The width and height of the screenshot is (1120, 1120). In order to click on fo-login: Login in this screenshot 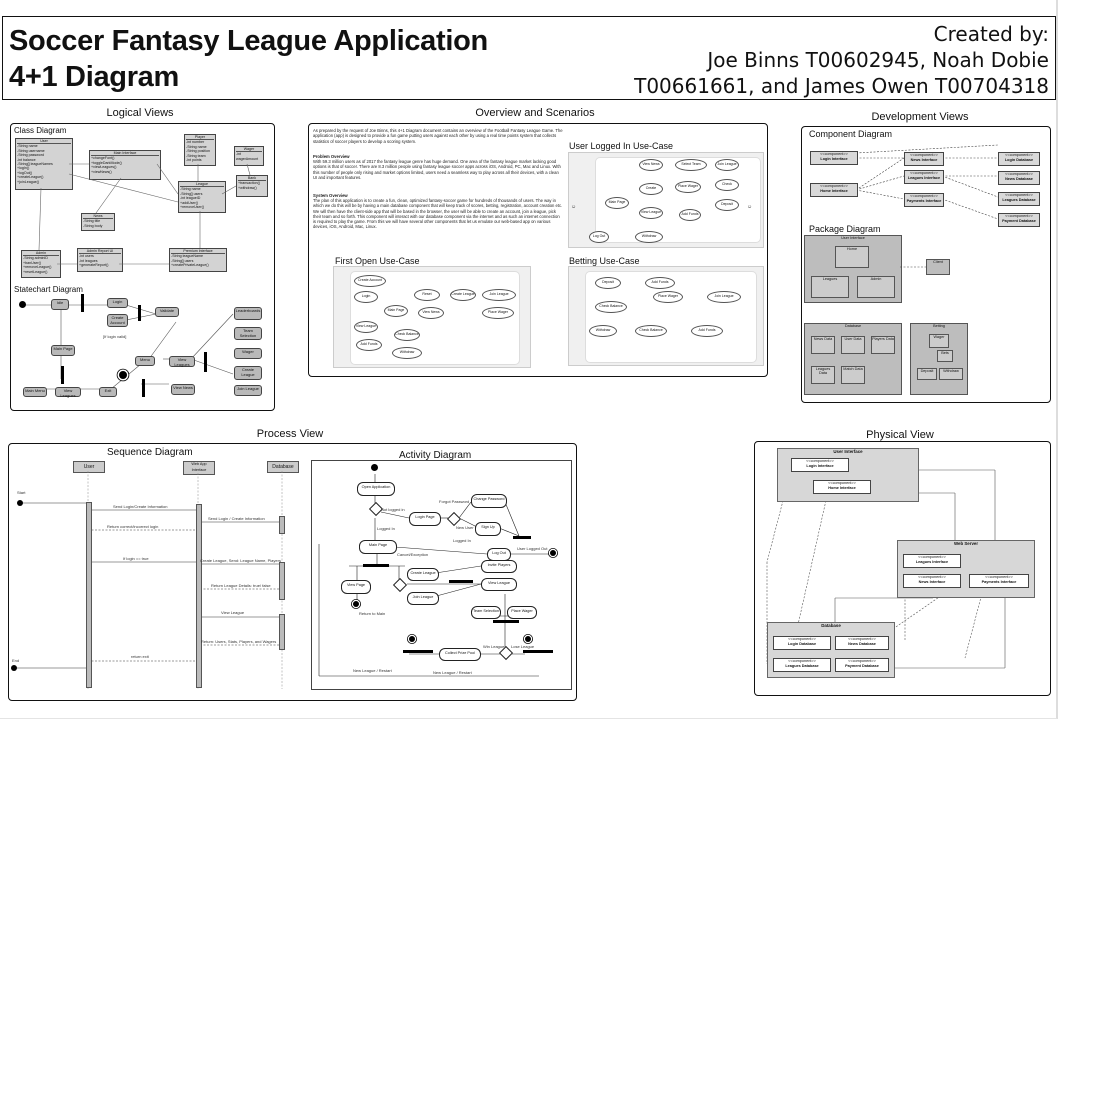, I will do `click(366, 297)`.